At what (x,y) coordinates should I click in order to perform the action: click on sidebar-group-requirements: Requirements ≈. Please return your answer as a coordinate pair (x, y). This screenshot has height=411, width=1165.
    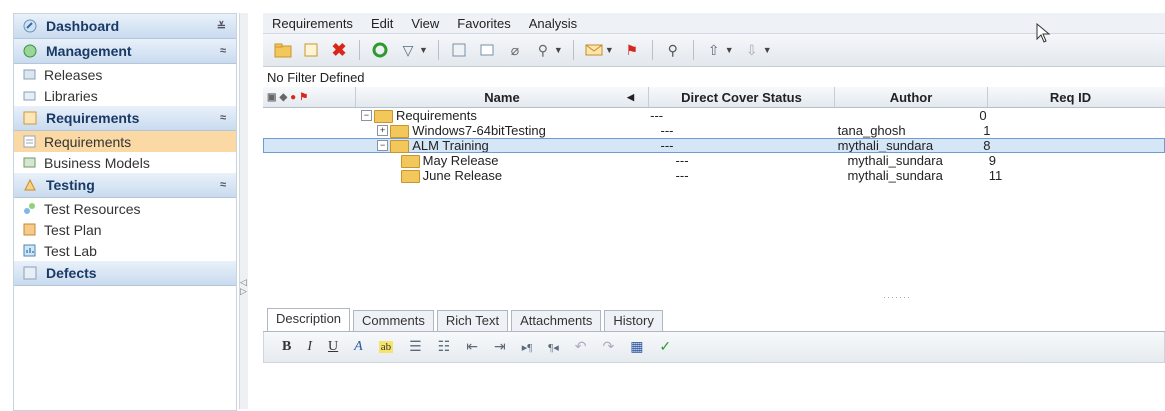
    Looking at the image, I should click on (125, 118).